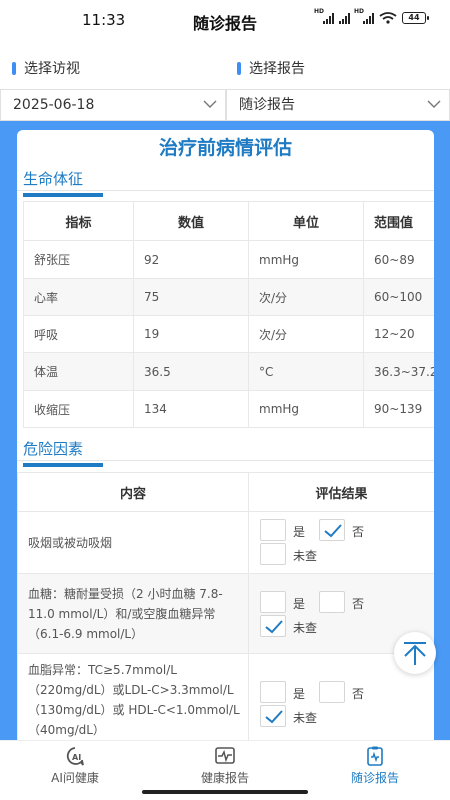 The width and height of the screenshot is (450, 800). I want to click on table-cell: 60~89, so click(398, 259).